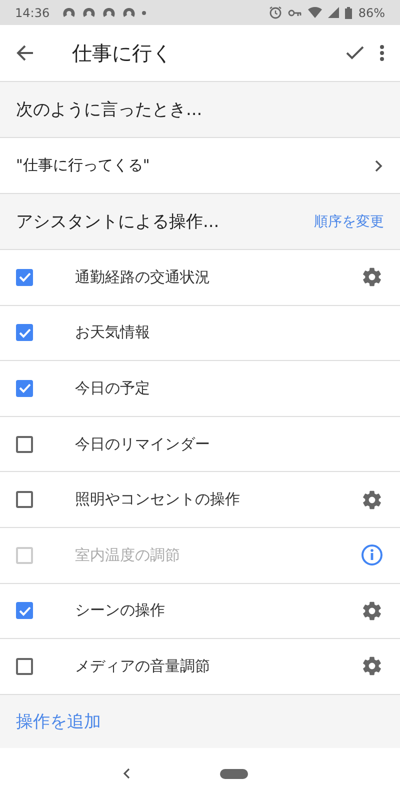 This screenshot has width=400, height=800. What do you see at coordinates (122, 53) in the screenshot?
I see `page-title: 仕事に行く` at bounding box center [122, 53].